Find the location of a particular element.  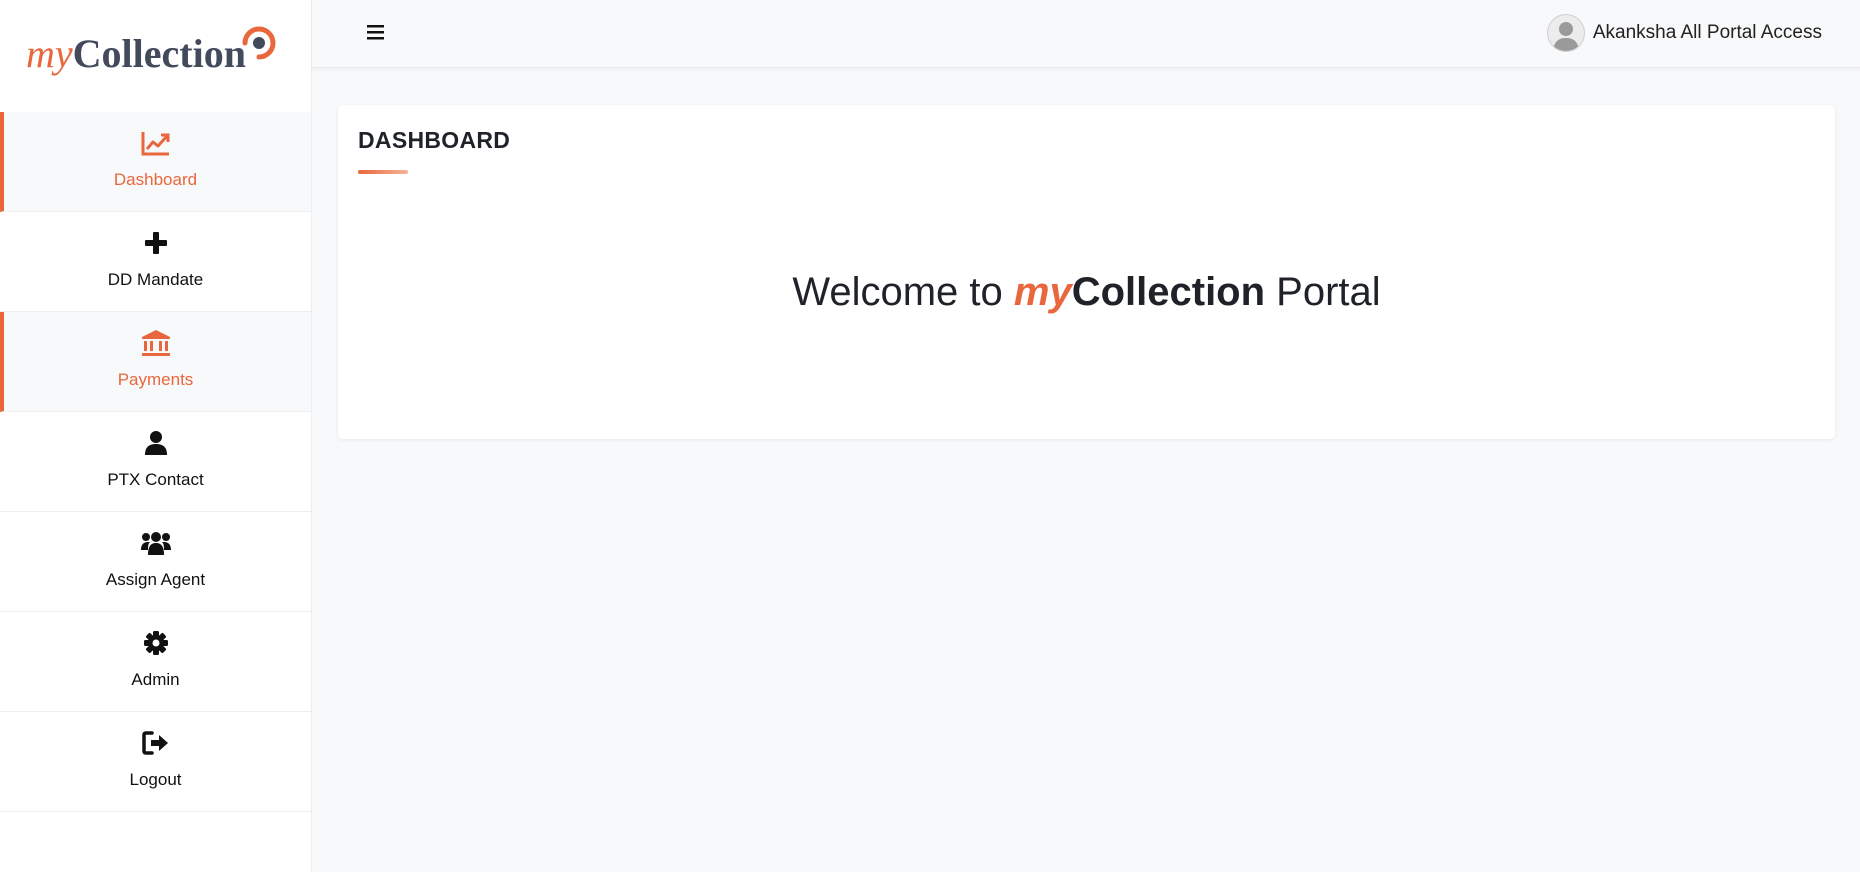

logo-my: my is located at coordinates (49, 53).